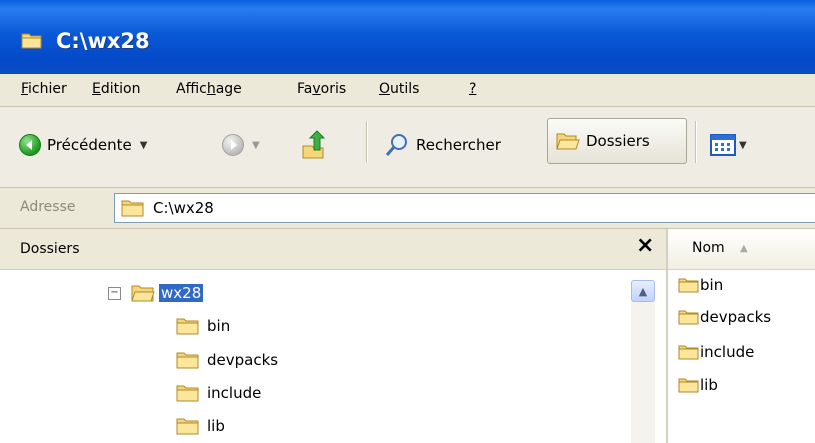 The image size is (815, 443). What do you see at coordinates (183, 208) in the screenshot?
I see `address-value: C:\wx28` at bounding box center [183, 208].